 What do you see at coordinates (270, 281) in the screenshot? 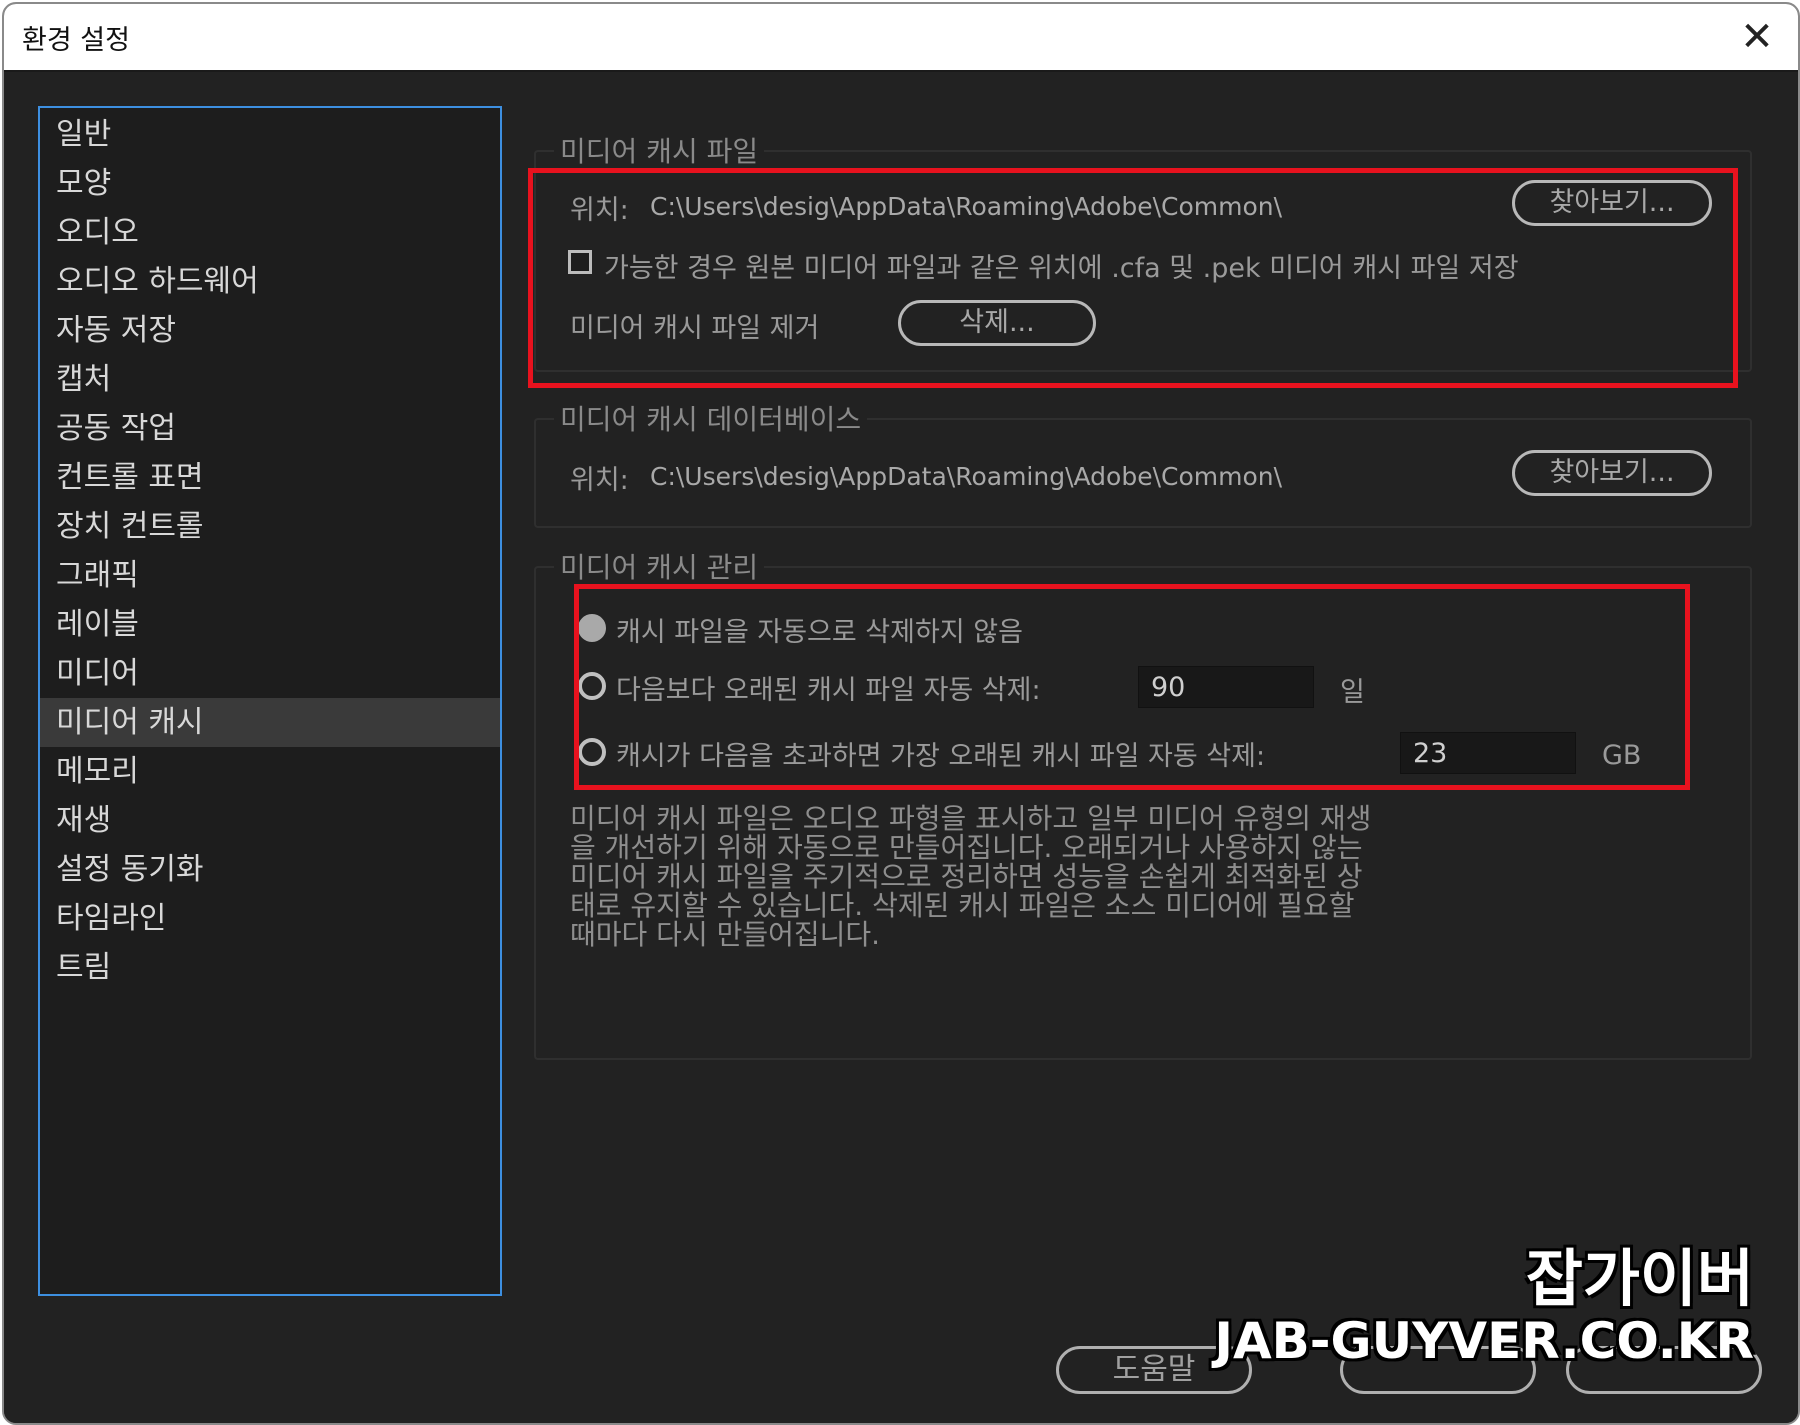
I see `sidebar-item: 오디오 하드웨어` at bounding box center [270, 281].